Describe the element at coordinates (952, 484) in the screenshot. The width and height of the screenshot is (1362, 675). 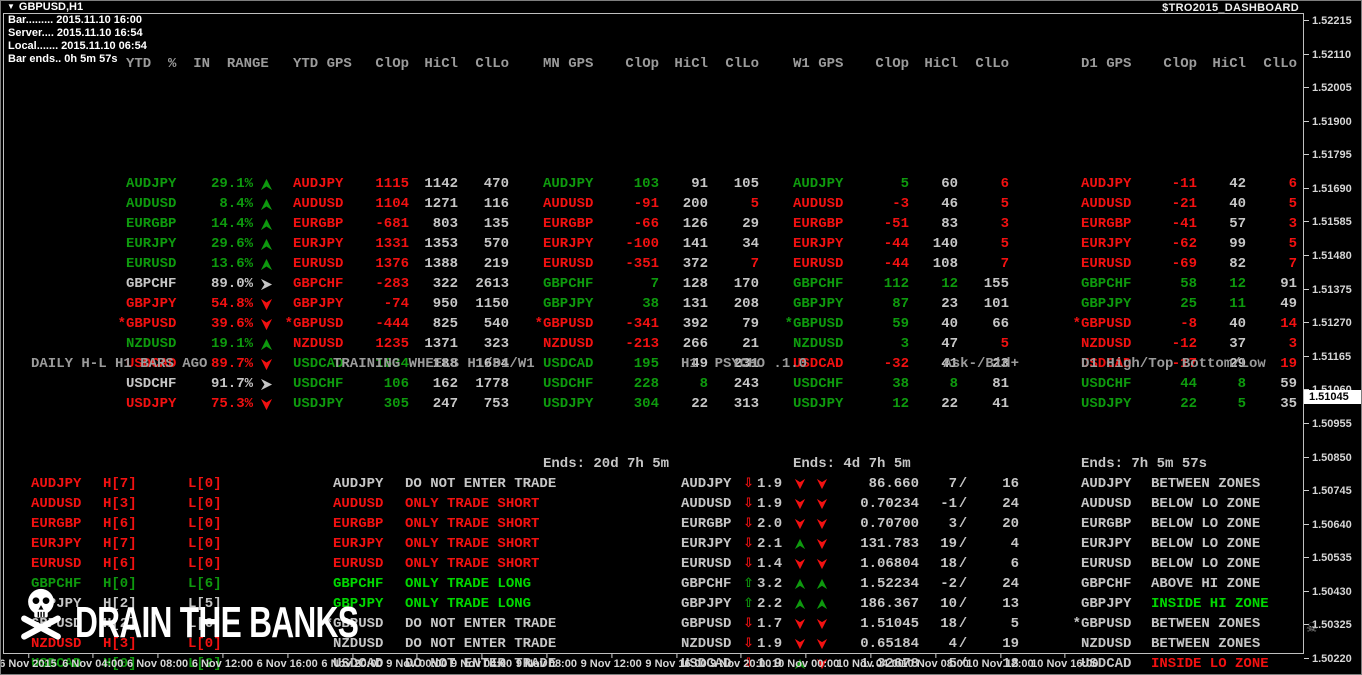
I see `ask-distance: 7` at that location.